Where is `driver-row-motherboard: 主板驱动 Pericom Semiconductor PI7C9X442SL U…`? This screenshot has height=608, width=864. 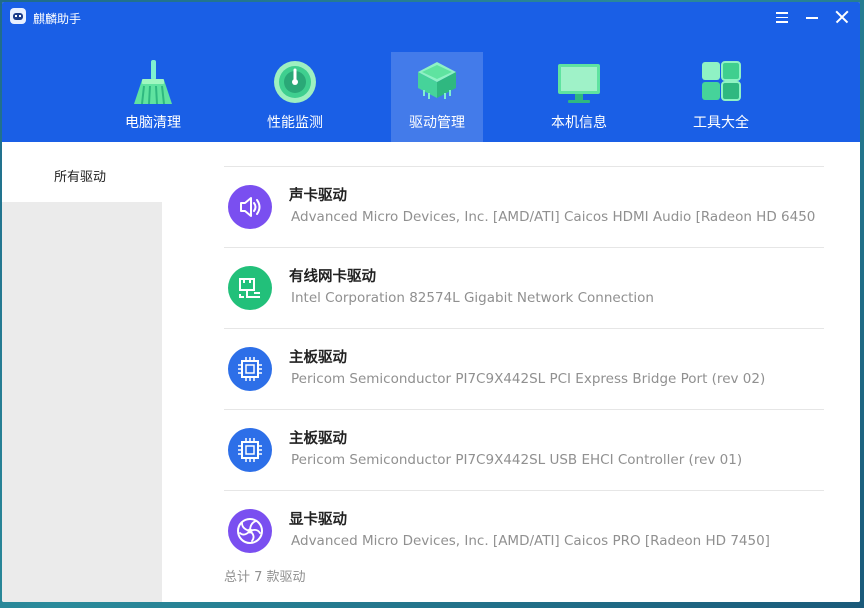
driver-row-motherboard: 主板驱动 Pericom Semiconductor PI7C9X442SL U… is located at coordinates (524, 450).